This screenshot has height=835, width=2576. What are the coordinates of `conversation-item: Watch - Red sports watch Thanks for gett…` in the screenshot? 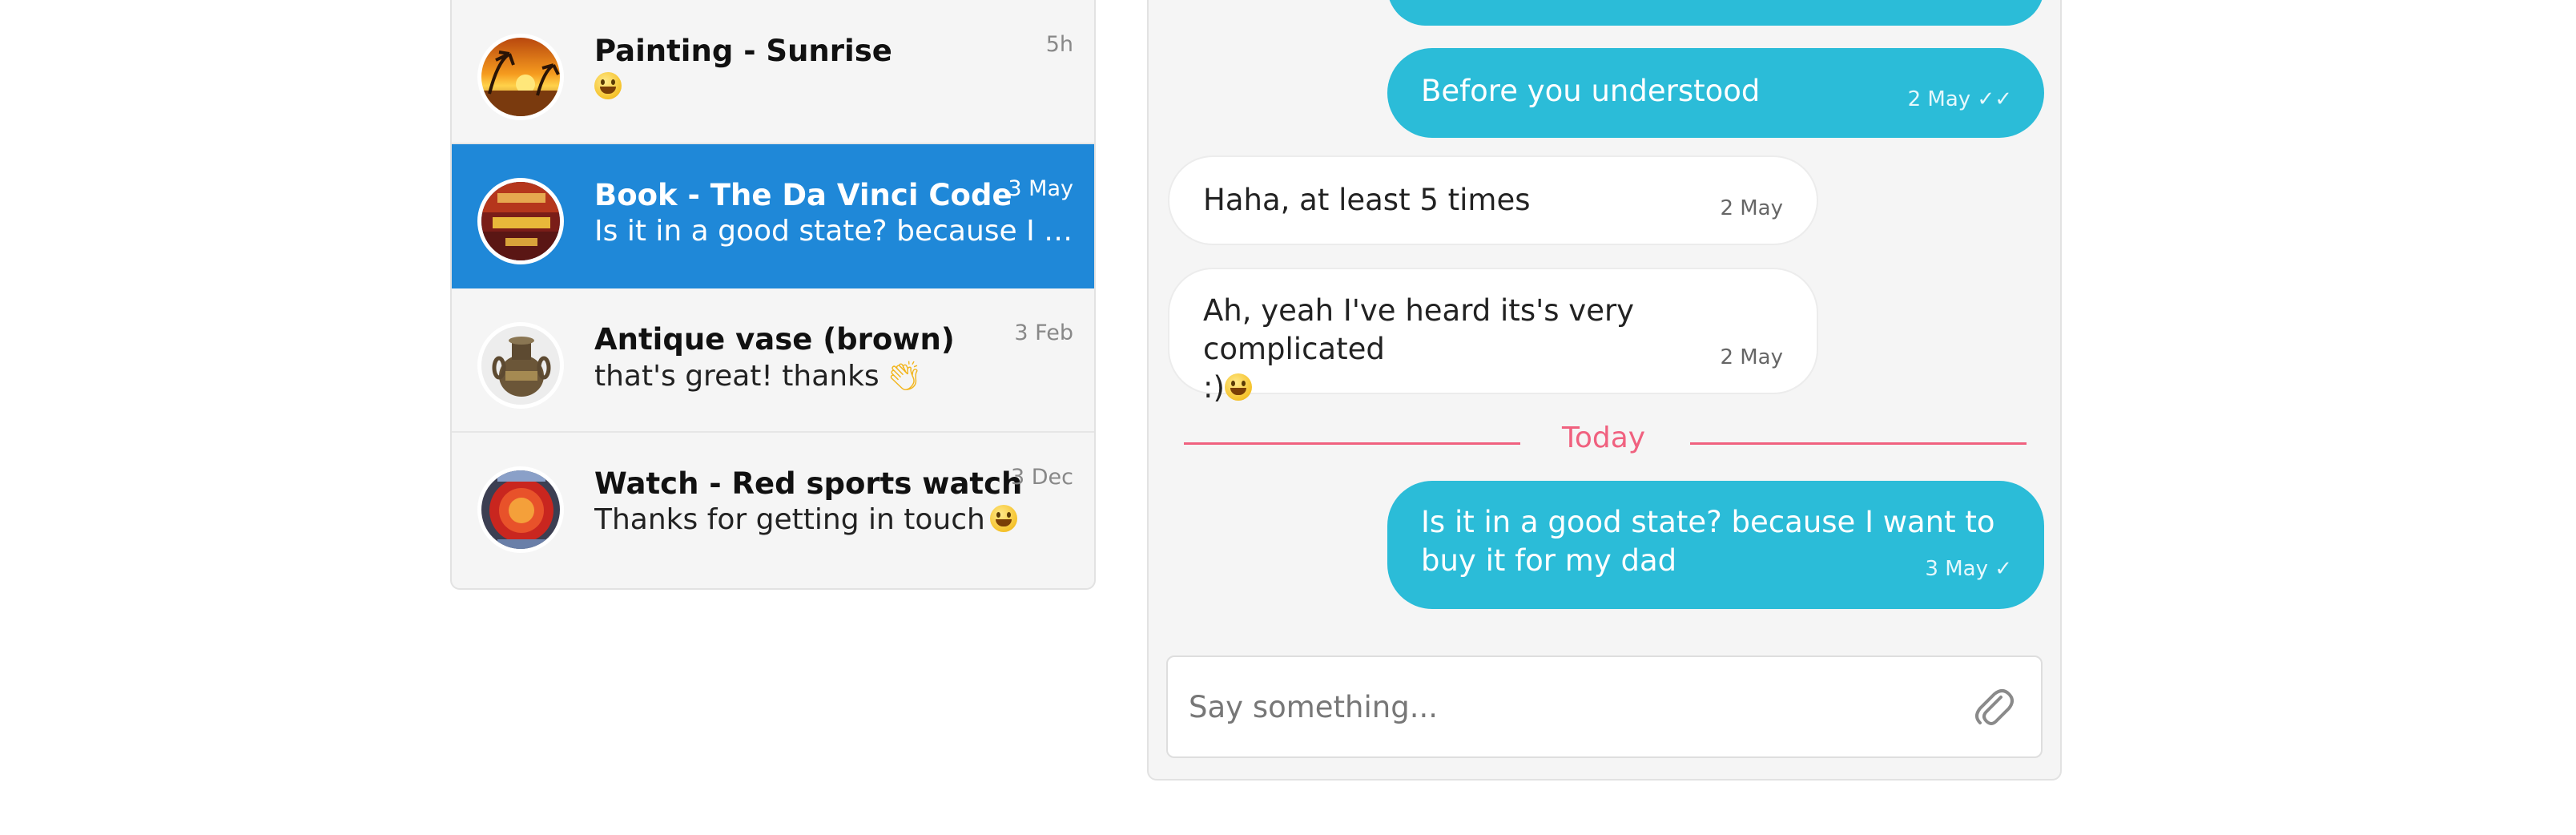 It's located at (773, 505).